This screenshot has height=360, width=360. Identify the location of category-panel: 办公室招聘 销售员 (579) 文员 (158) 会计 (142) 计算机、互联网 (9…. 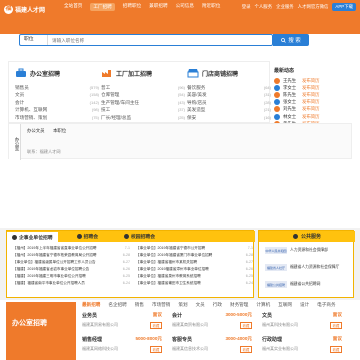
(139, 92).